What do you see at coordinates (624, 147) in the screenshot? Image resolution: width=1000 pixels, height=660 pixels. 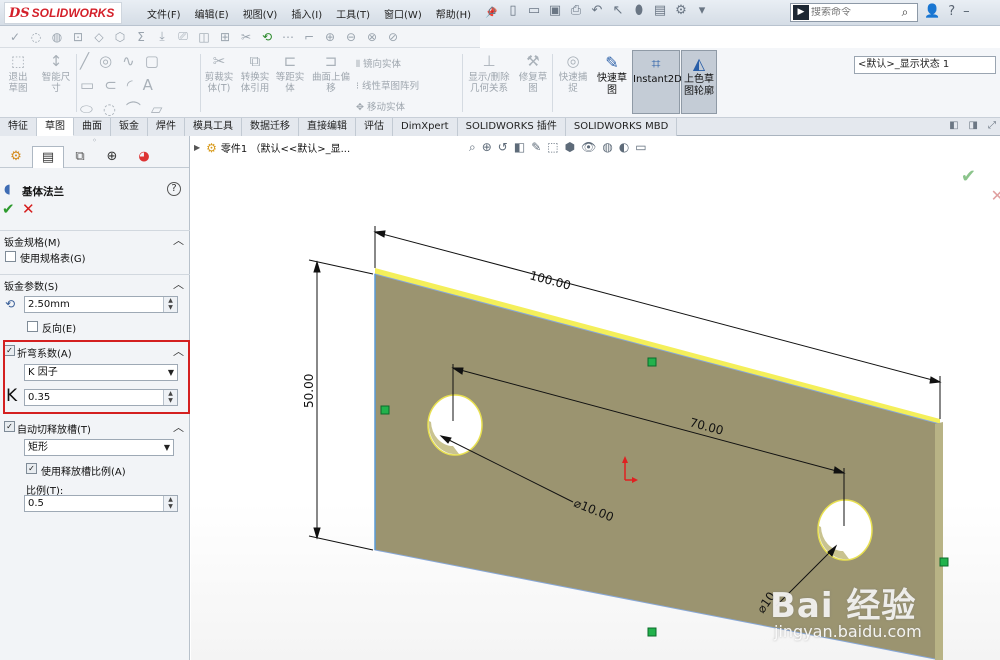 I see `scene-icon: ◐` at bounding box center [624, 147].